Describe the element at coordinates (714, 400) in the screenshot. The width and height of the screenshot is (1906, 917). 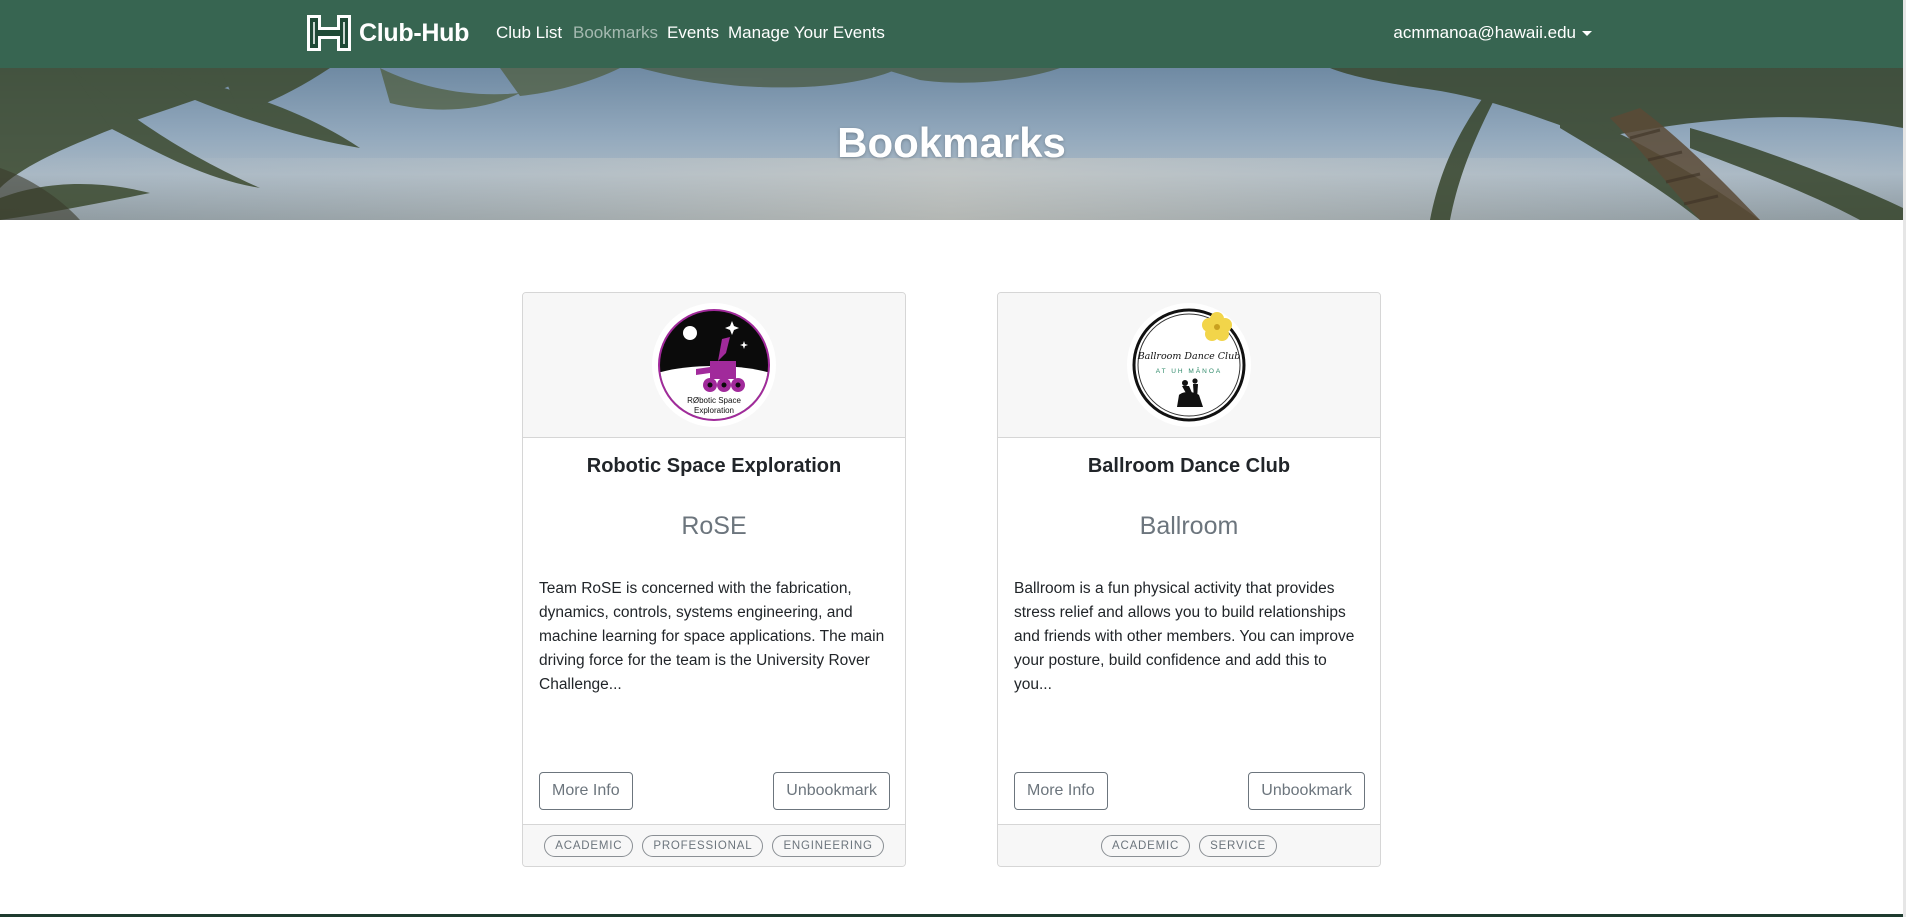
I see `logo-text-line-1: RØbotic Space` at that location.